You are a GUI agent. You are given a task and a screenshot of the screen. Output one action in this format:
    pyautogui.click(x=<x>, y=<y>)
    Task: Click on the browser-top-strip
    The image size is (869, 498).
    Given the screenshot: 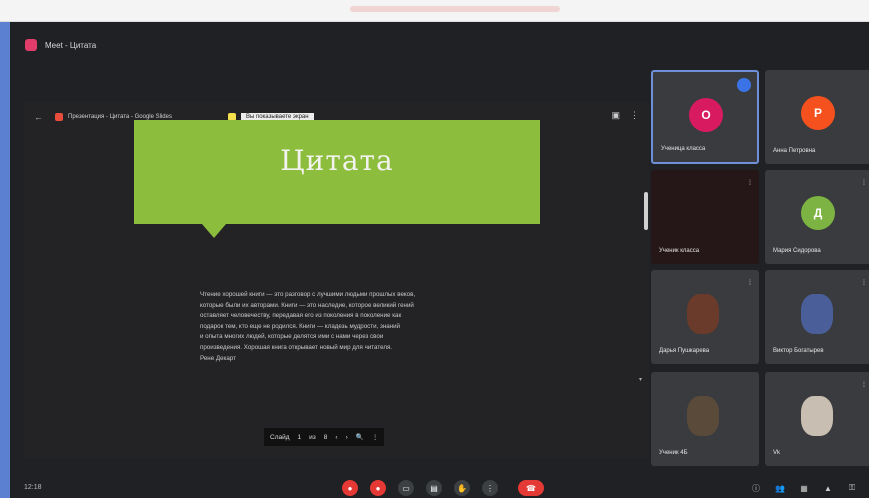 What is the action you would take?
    pyautogui.click(x=434, y=11)
    